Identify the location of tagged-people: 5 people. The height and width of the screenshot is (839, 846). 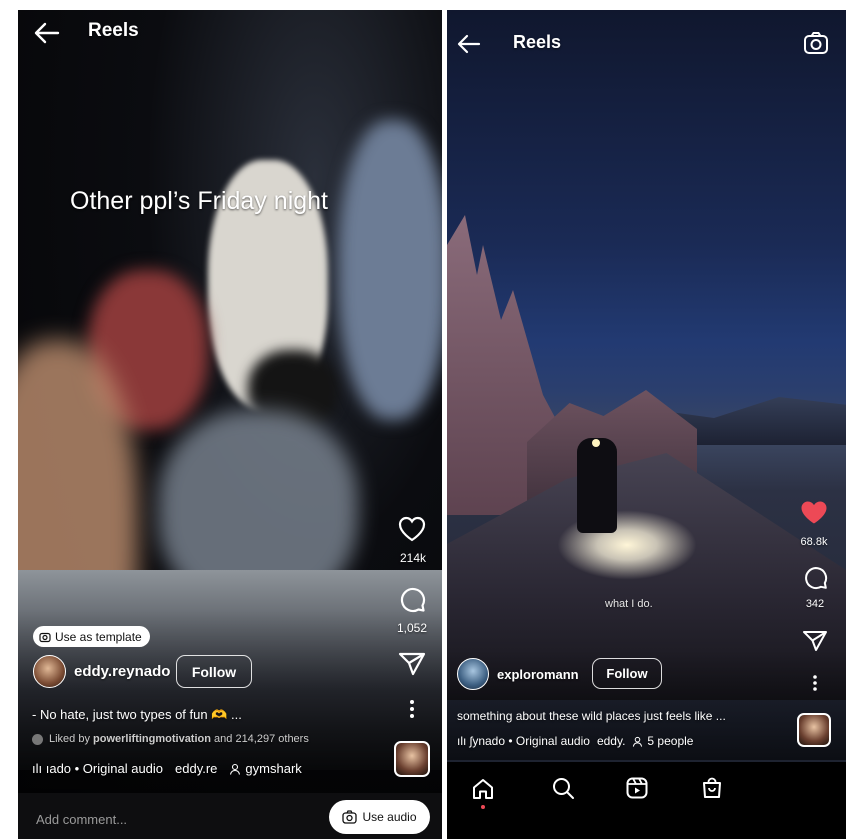
(662, 741).